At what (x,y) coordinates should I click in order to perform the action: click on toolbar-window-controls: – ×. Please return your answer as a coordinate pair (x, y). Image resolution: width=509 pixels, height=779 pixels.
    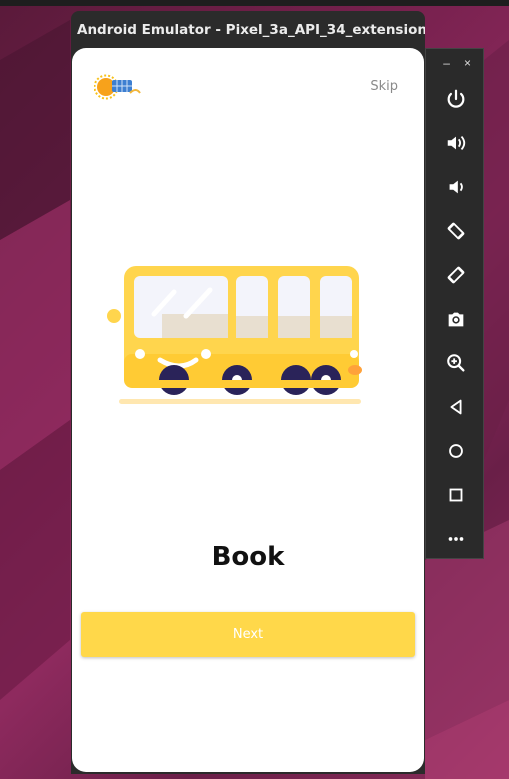
    Looking at the image, I should click on (454, 63).